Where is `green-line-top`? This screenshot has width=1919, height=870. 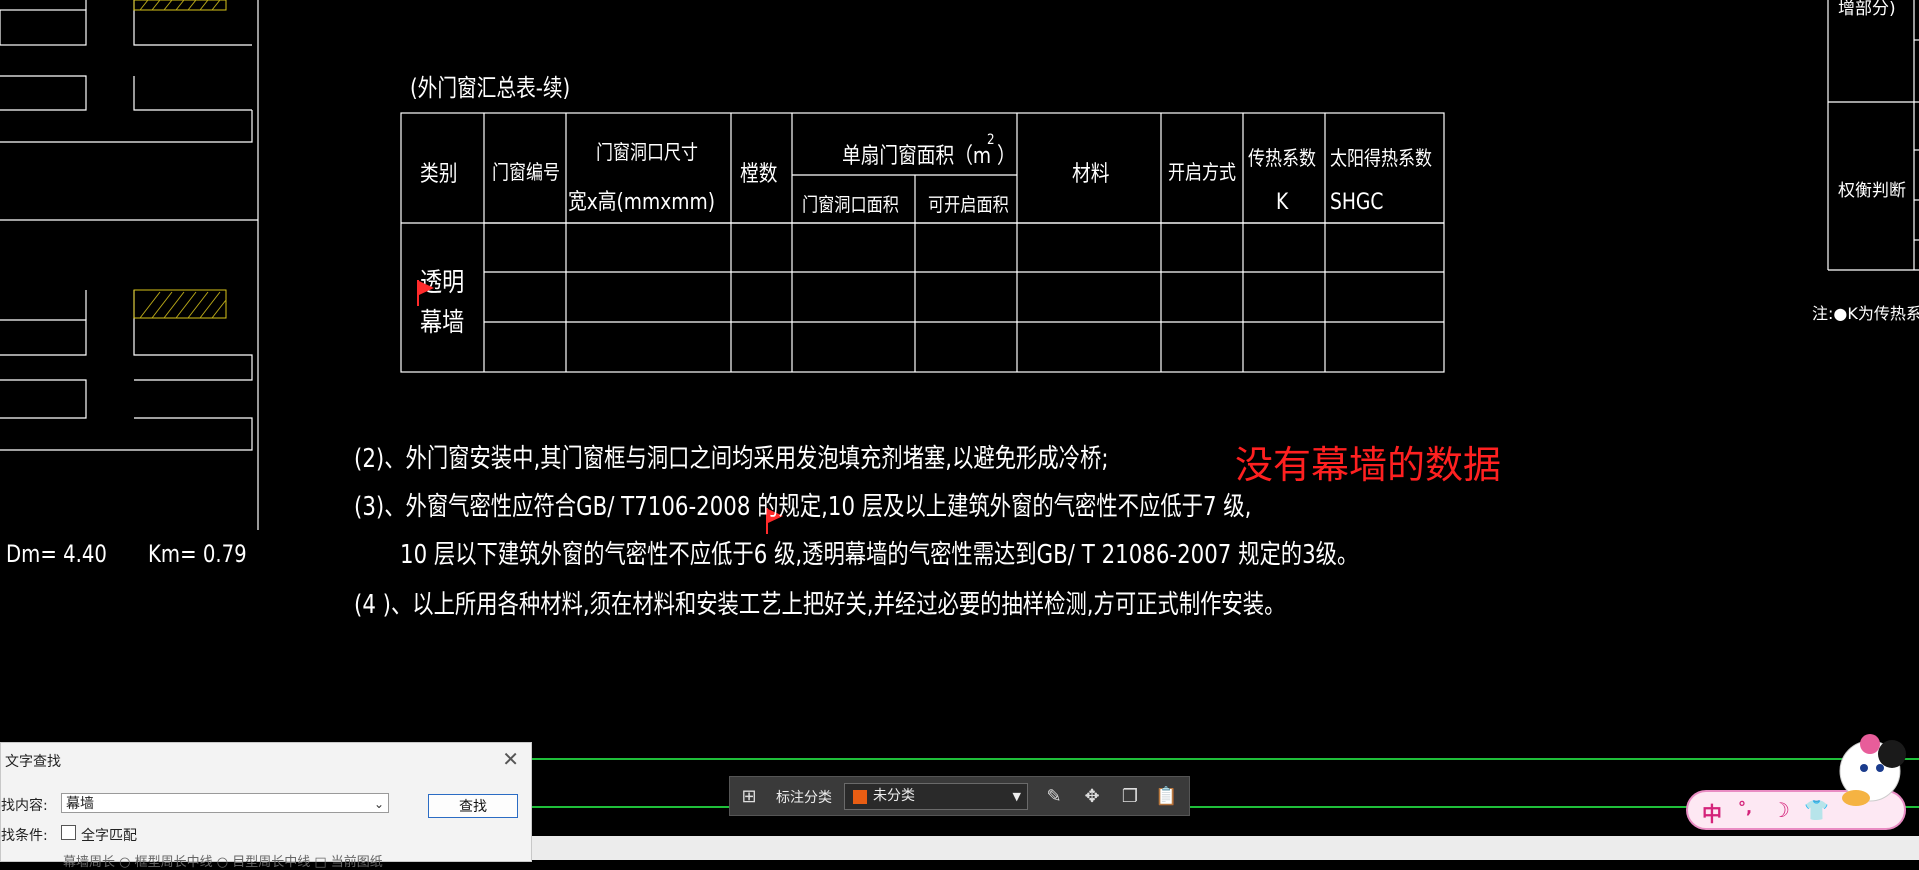 green-line-top is located at coordinates (1224, 759).